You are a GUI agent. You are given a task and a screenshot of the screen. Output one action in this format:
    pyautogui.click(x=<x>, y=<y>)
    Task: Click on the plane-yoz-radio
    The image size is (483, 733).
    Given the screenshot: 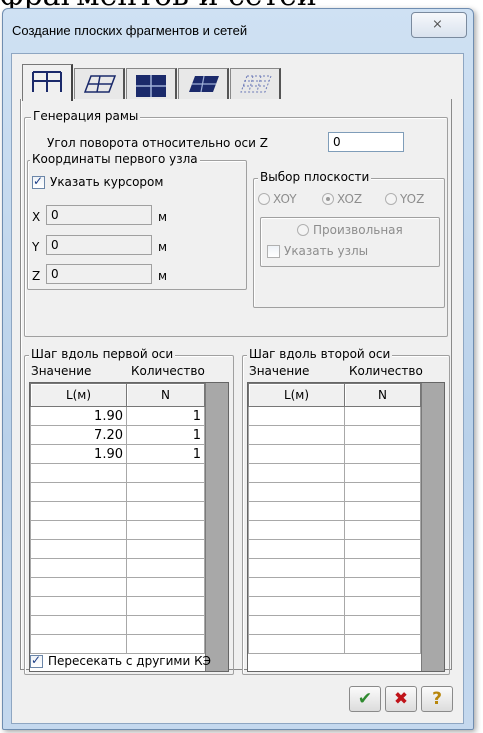 What is the action you would take?
    pyautogui.click(x=391, y=199)
    